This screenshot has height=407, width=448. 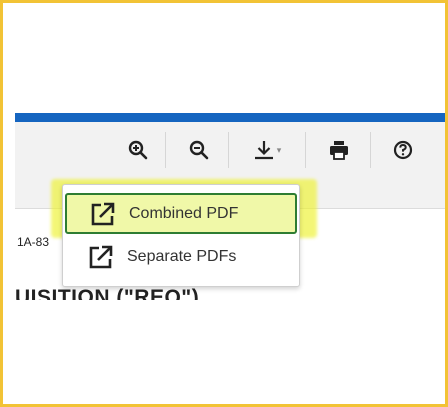 What do you see at coordinates (263, 150) in the screenshot?
I see `download-icon` at bounding box center [263, 150].